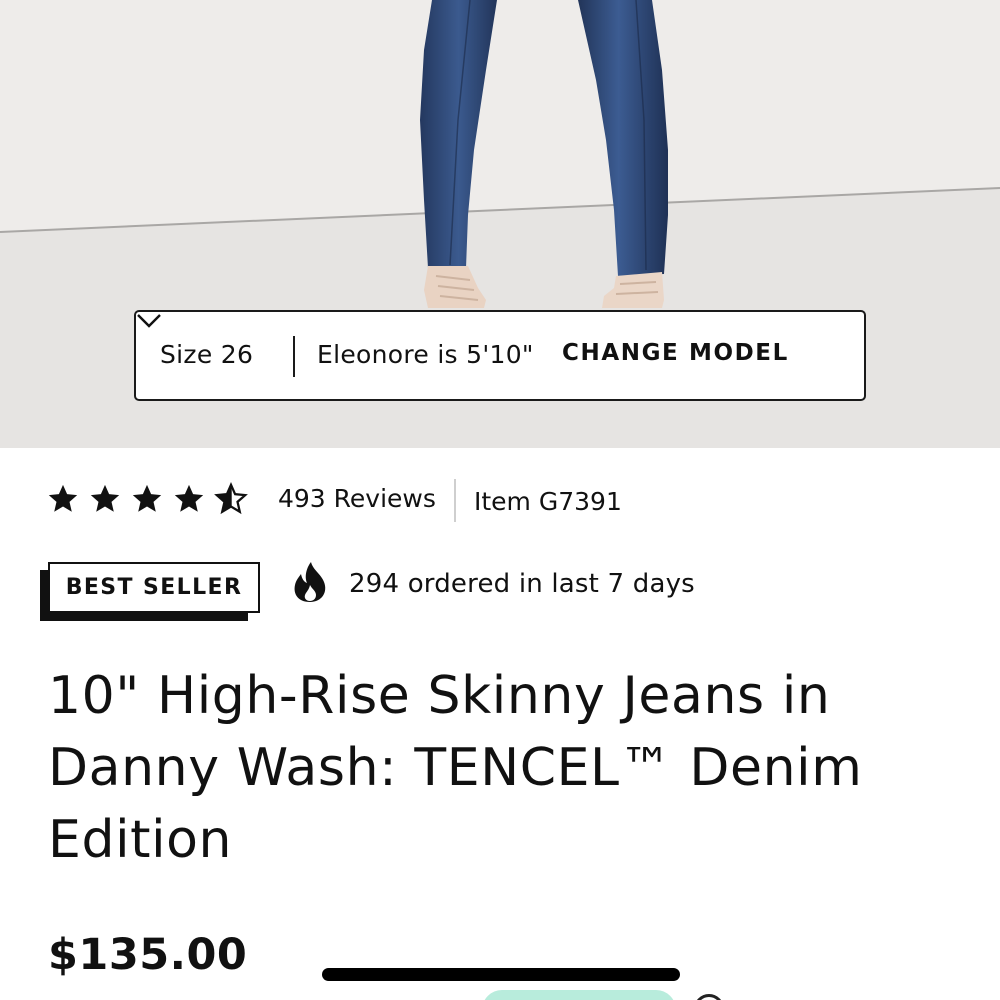 The image size is (1000, 1000). I want to click on chevron-down-icon, so click(149, 321).